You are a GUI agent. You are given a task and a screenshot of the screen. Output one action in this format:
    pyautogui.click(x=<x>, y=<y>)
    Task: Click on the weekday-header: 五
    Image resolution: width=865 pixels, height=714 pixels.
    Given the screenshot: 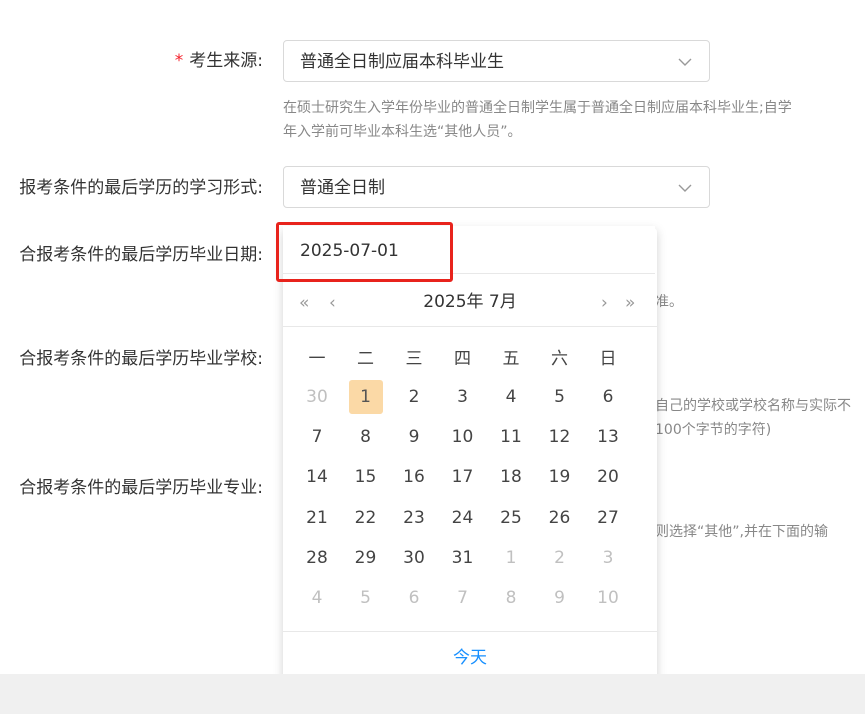 What is the action you would take?
    pyautogui.click(x=511, y=359)
    